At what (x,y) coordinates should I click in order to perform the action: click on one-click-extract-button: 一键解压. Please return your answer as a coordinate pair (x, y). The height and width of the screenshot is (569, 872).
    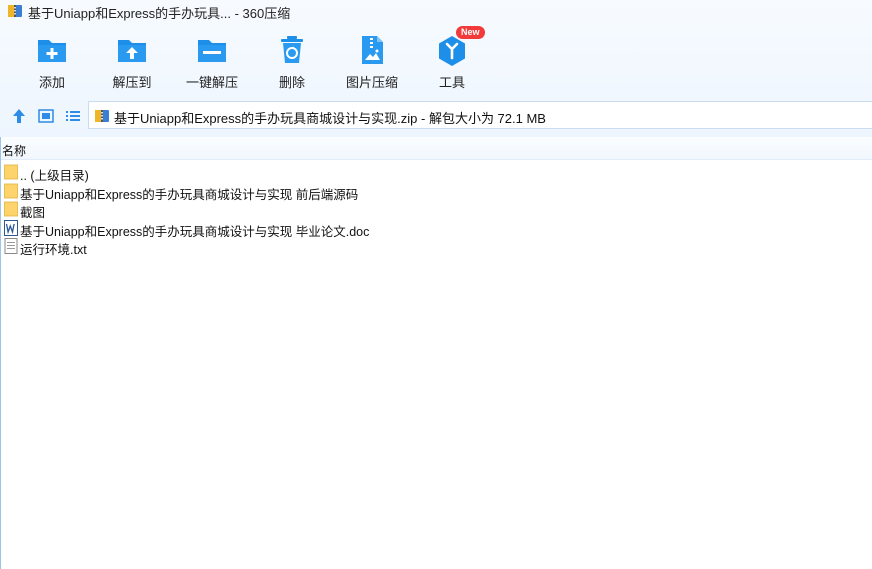
    Looking at the image, I should click on (212, 60).